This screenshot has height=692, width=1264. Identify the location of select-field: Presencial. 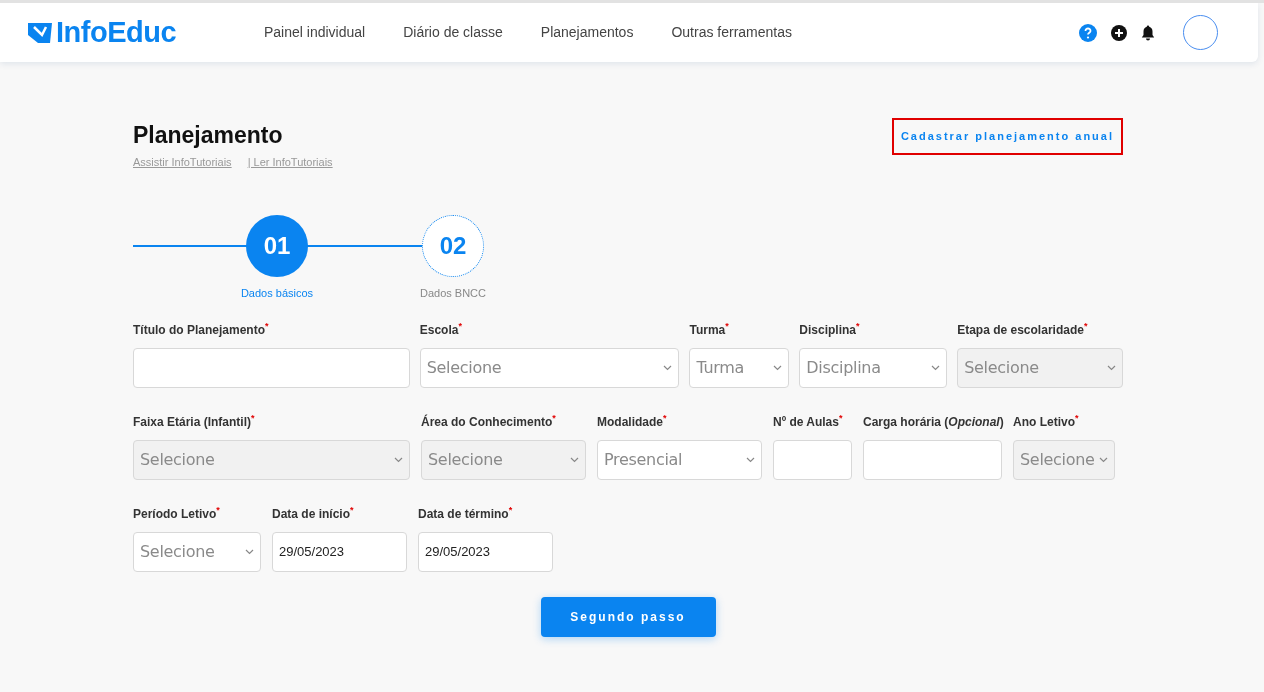
(679, 459).